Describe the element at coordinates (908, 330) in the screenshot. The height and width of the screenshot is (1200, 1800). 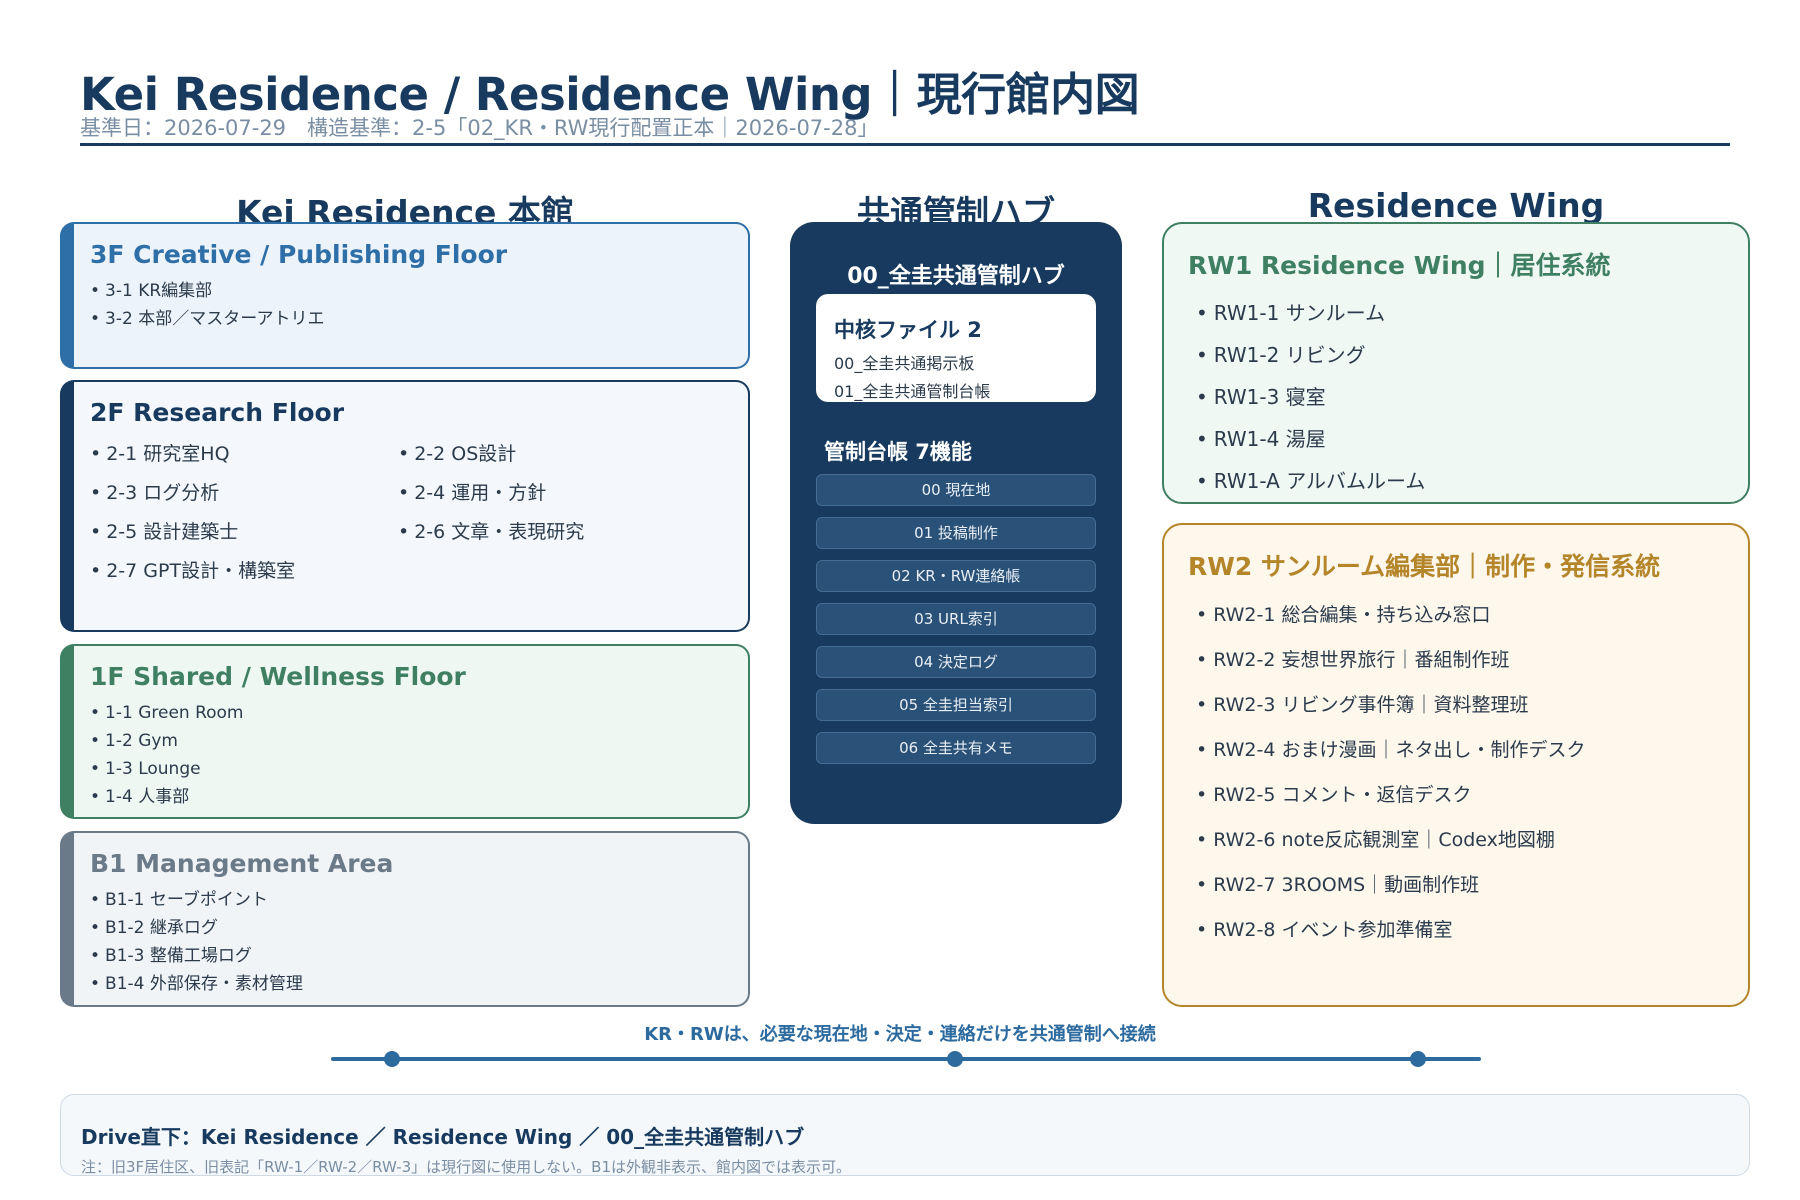
I see `core-files-title: 中核ファイル 2` at that location.